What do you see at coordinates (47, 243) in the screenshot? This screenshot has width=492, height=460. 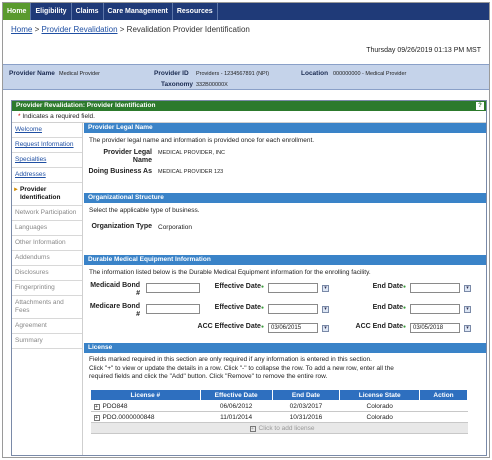 I see `sidebar-item-other-information: Other Information` at bounding box center [47, 243].